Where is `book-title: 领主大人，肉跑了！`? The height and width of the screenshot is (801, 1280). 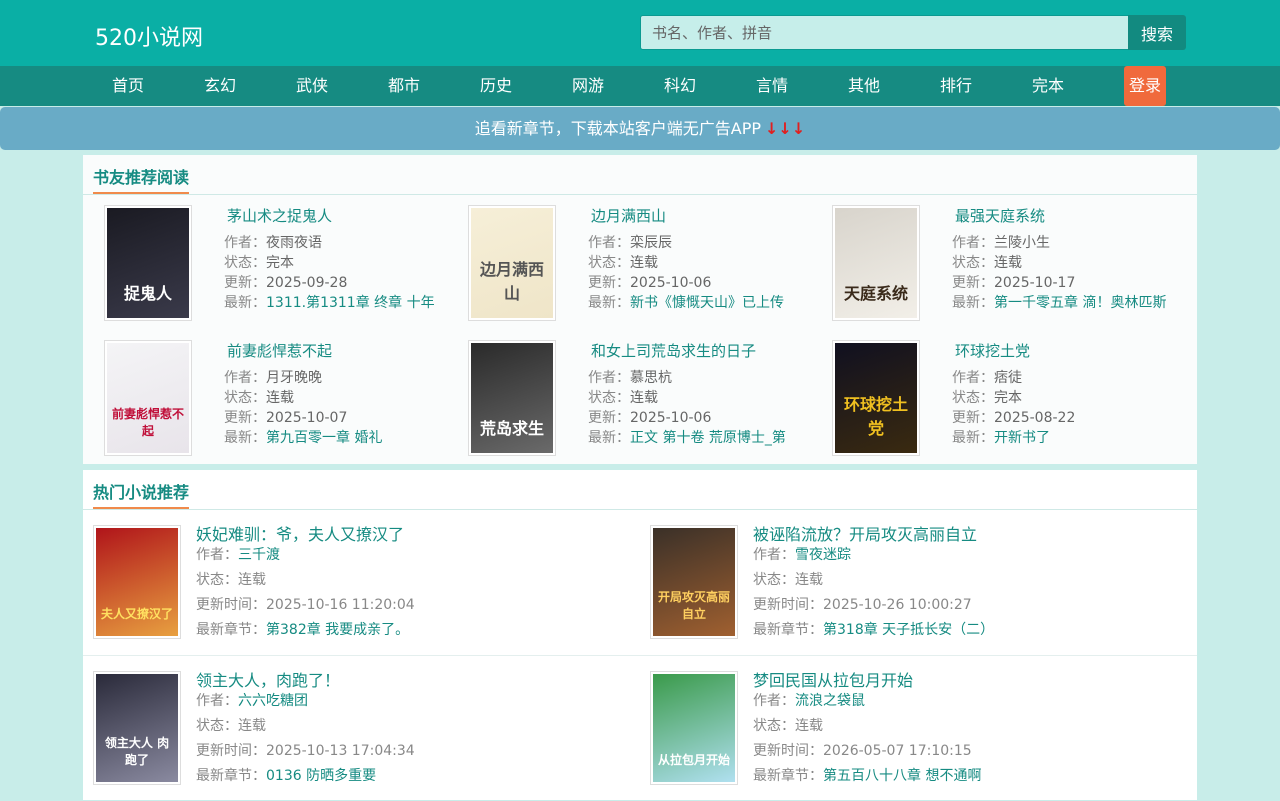 book-title: 领主大人，肉跑了！ is located at coordinates (268, 679).